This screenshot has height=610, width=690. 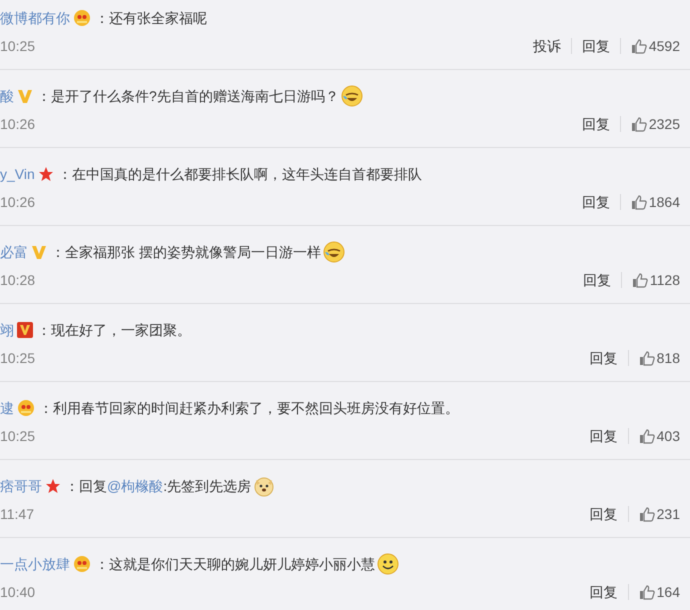 I want to click on user-name-link: 微博都有你, so click(x=35, y=18).